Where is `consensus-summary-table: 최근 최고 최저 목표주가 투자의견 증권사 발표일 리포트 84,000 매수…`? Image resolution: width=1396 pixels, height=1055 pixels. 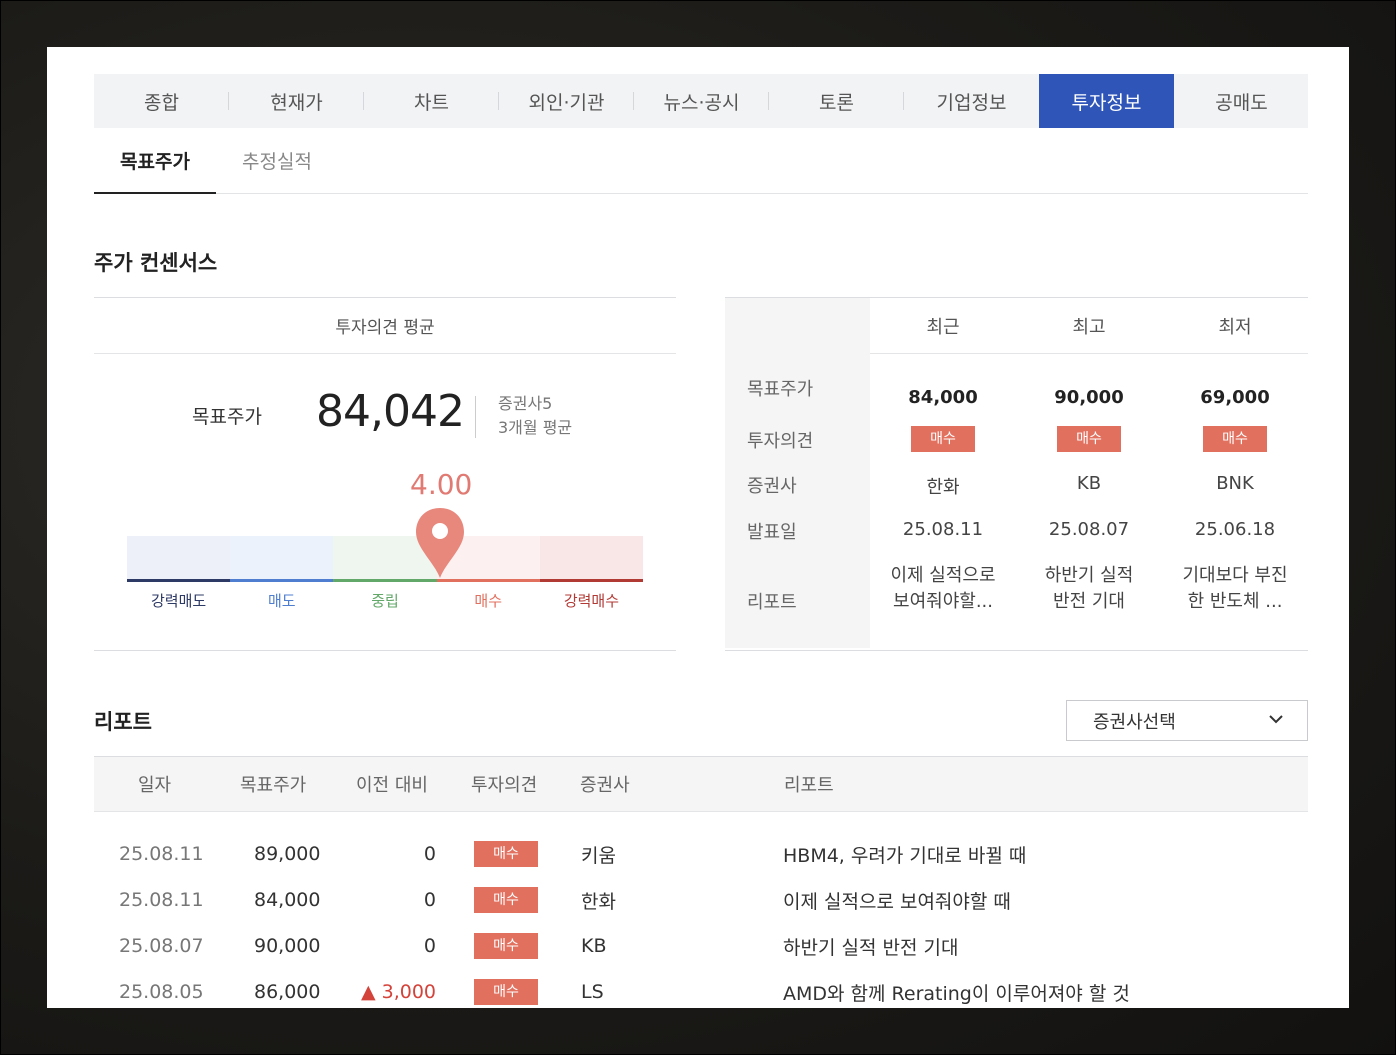
consensus-summary-table: 최근 최고 최저 목표주가 투자의견 증권사 발표일 리포트 84,000 매수… is located at coordinates (1016, 474).